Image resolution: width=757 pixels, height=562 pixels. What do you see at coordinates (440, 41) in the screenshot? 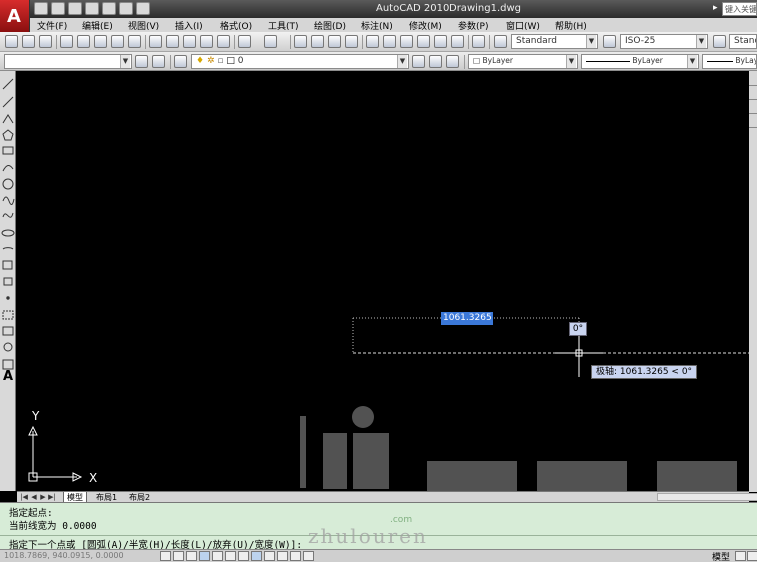
I see `markup-icon` at bounding box center [440, 41].